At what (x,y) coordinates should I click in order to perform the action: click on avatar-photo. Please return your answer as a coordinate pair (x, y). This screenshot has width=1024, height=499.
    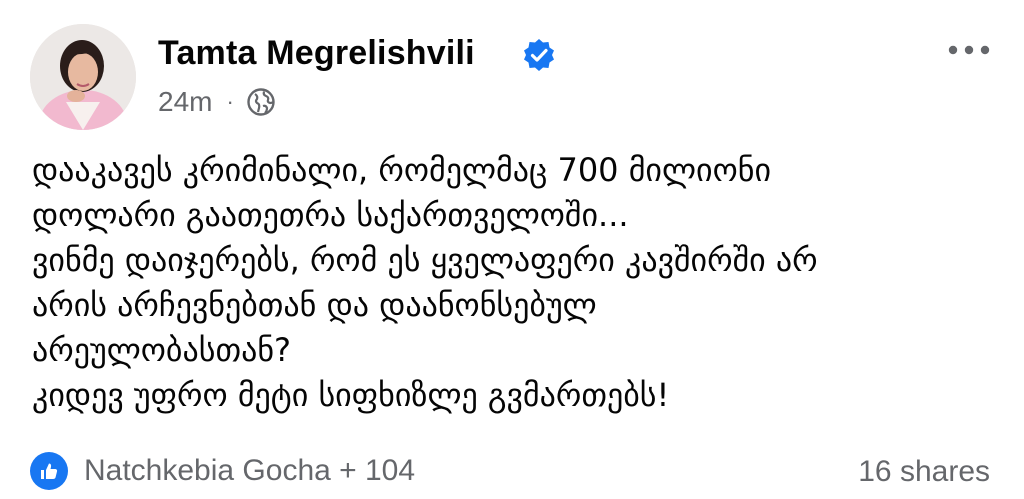
    Looking at the image, I should click on (83, 77).